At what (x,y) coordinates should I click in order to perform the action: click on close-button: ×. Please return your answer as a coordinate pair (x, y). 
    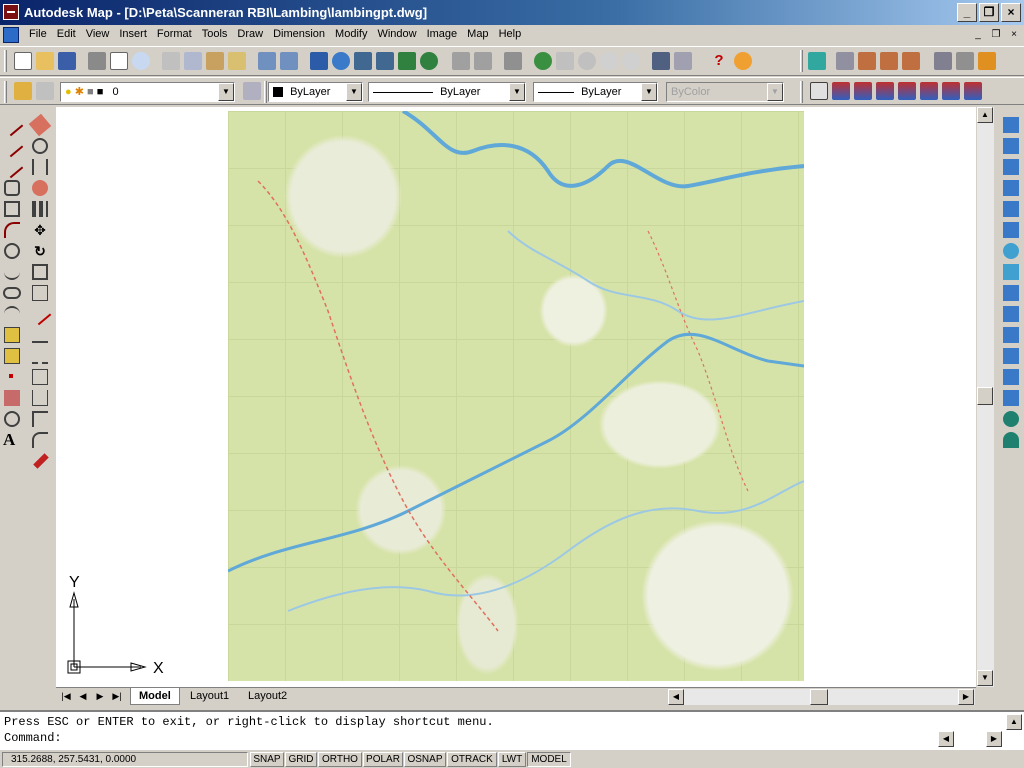
    Looking at the image, I should click on (1011, 12).